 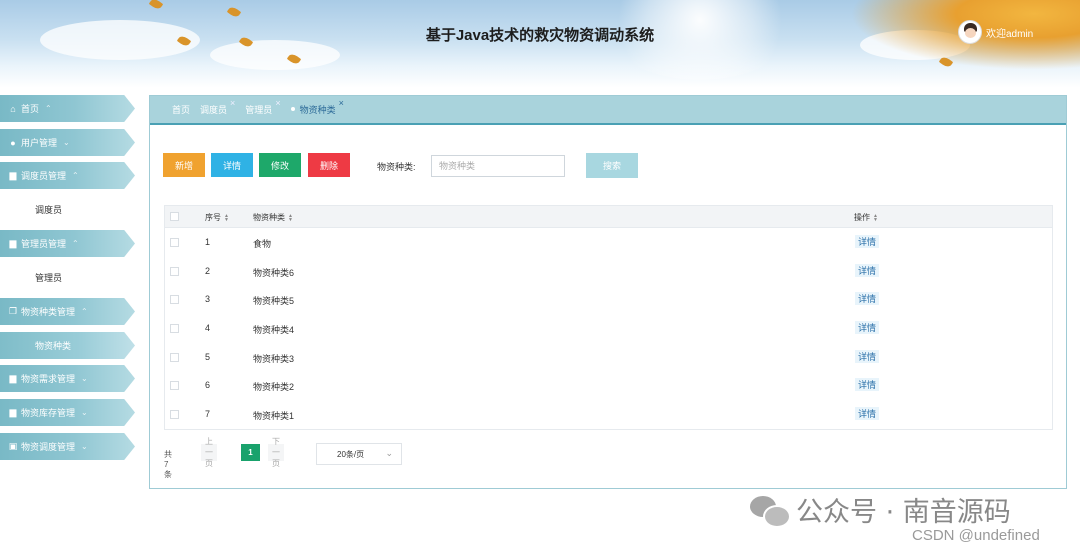 What do you see at coordinates (329, 165) in the screenshot?
I see `delete-button: 删除` at bounding box center [329, 165].